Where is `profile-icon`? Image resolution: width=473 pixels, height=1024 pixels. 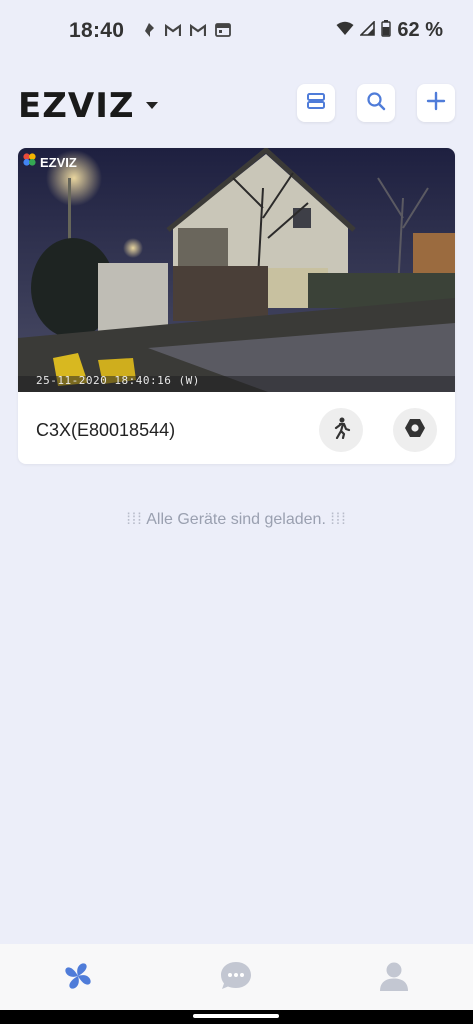 profile-icon is located at coordinates (394, 978).